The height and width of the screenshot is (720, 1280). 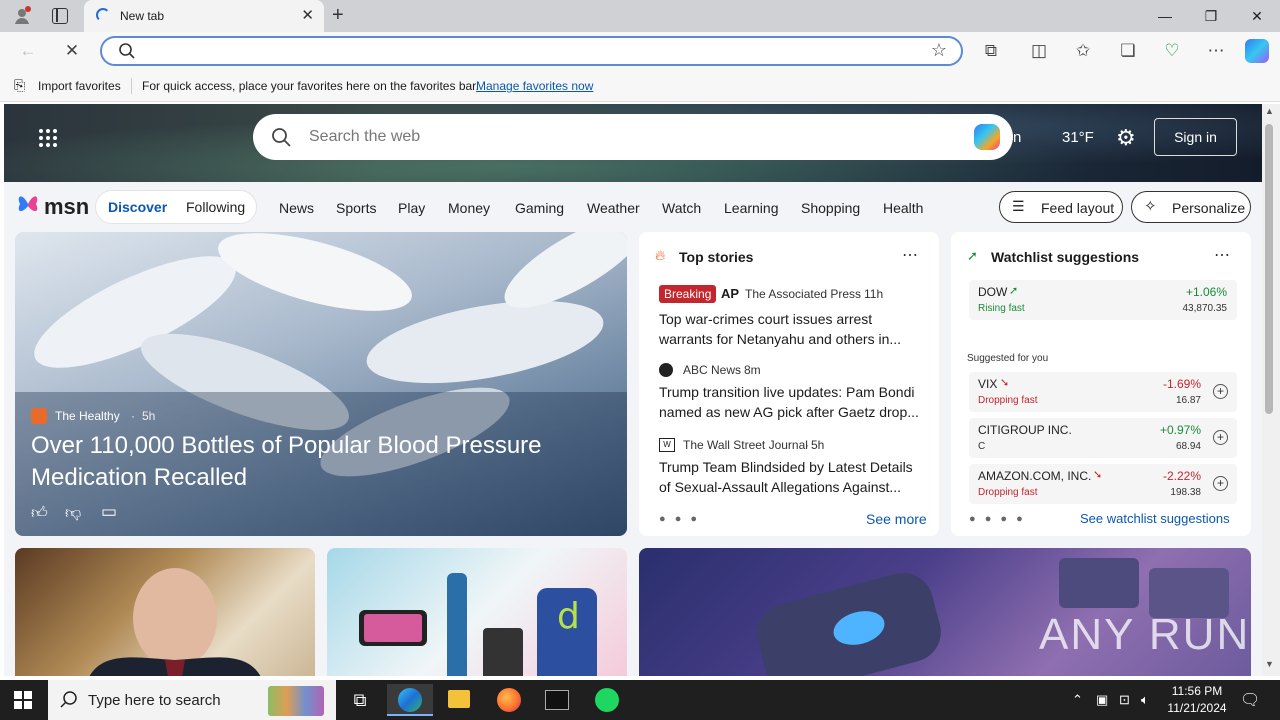 What do you see at coordinates (1269, 269) in the screenshot?
I see `scrollbar-thumb` at bounding box center [1269, 269].